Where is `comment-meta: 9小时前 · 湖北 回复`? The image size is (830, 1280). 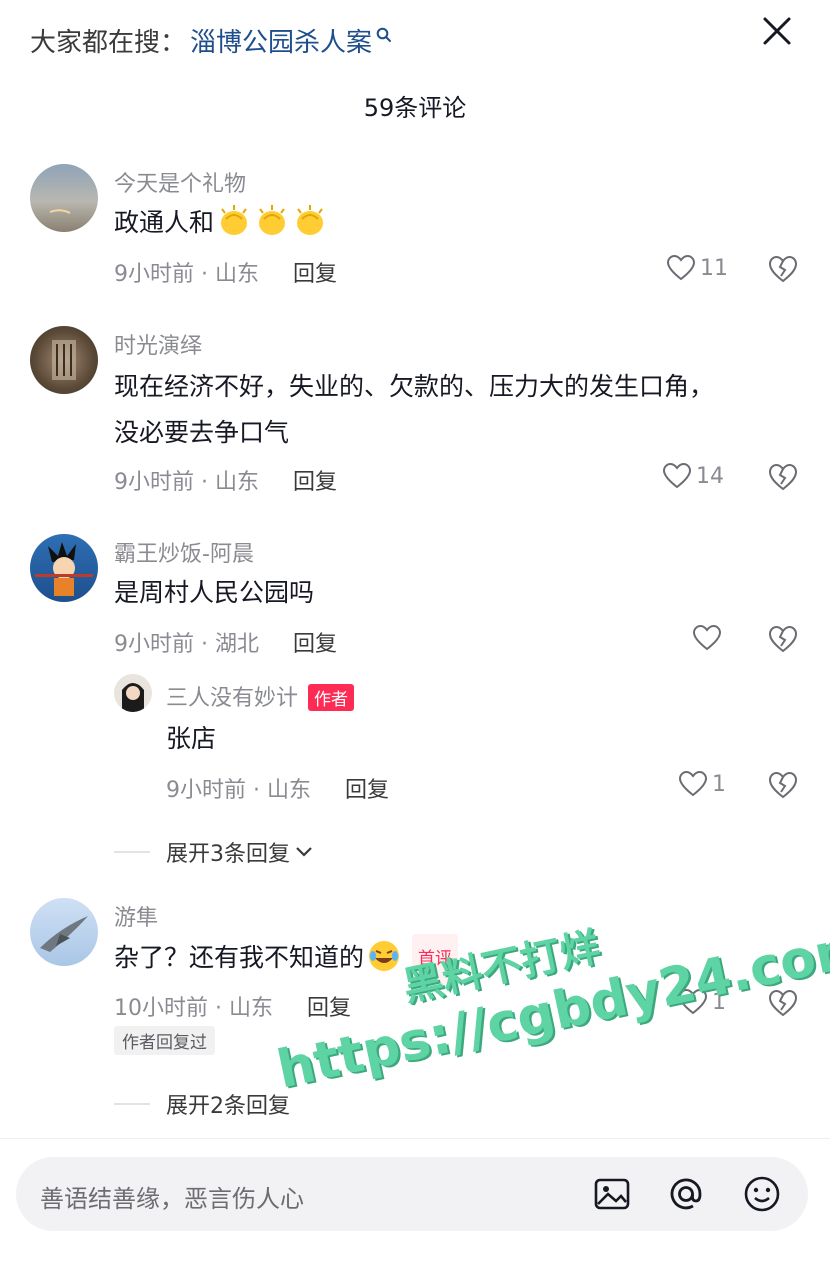 comment-meta: 9小时前 · 湖北 回复 is located at coordinates (225, 642).